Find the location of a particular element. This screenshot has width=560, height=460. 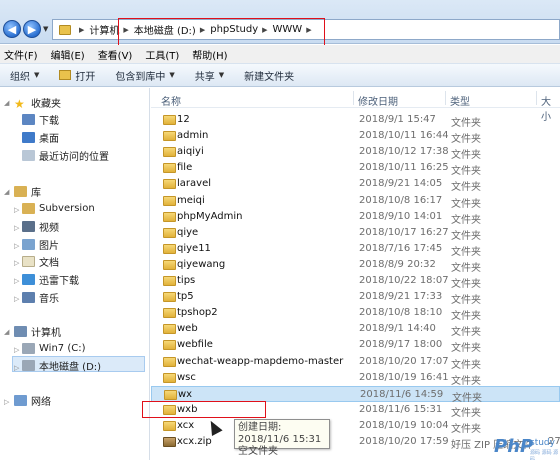

share-label: 共享 is located at coordinates (204, 77).